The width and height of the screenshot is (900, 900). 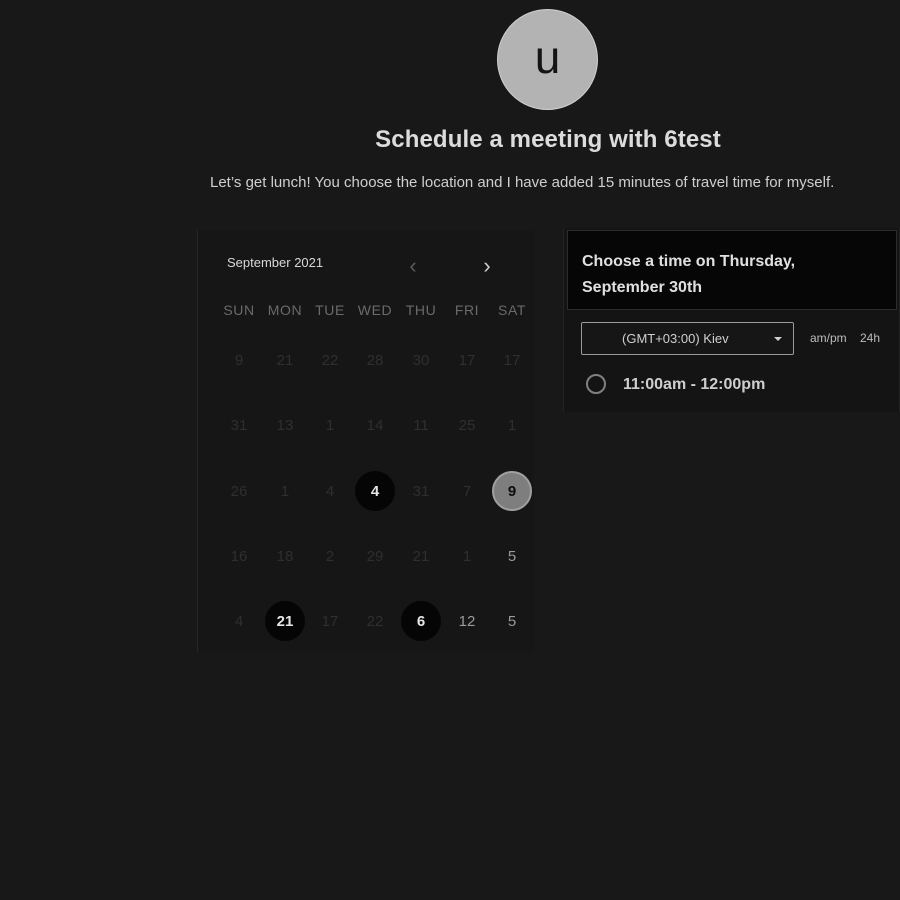 I want to click on avatar-letter: u, so click(x=547, y=56).